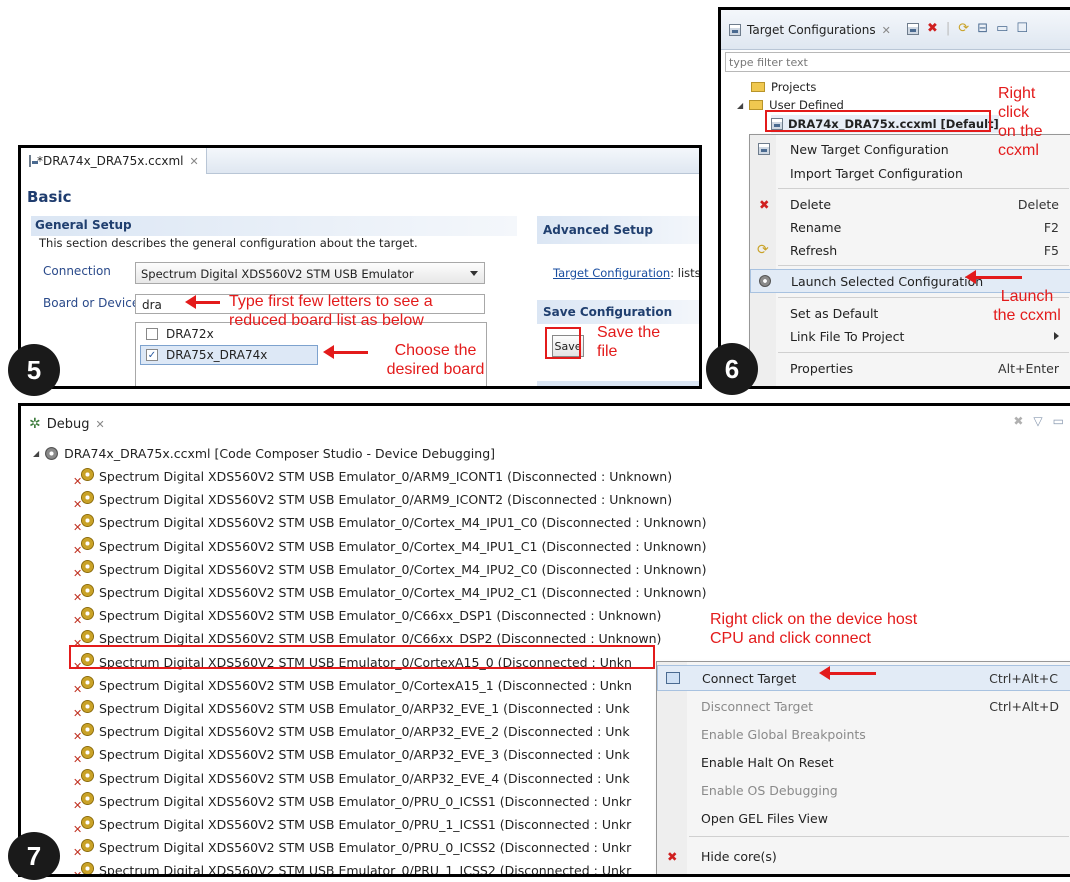  I want to click on hide-core-icon: ✖, so click(672, 856).